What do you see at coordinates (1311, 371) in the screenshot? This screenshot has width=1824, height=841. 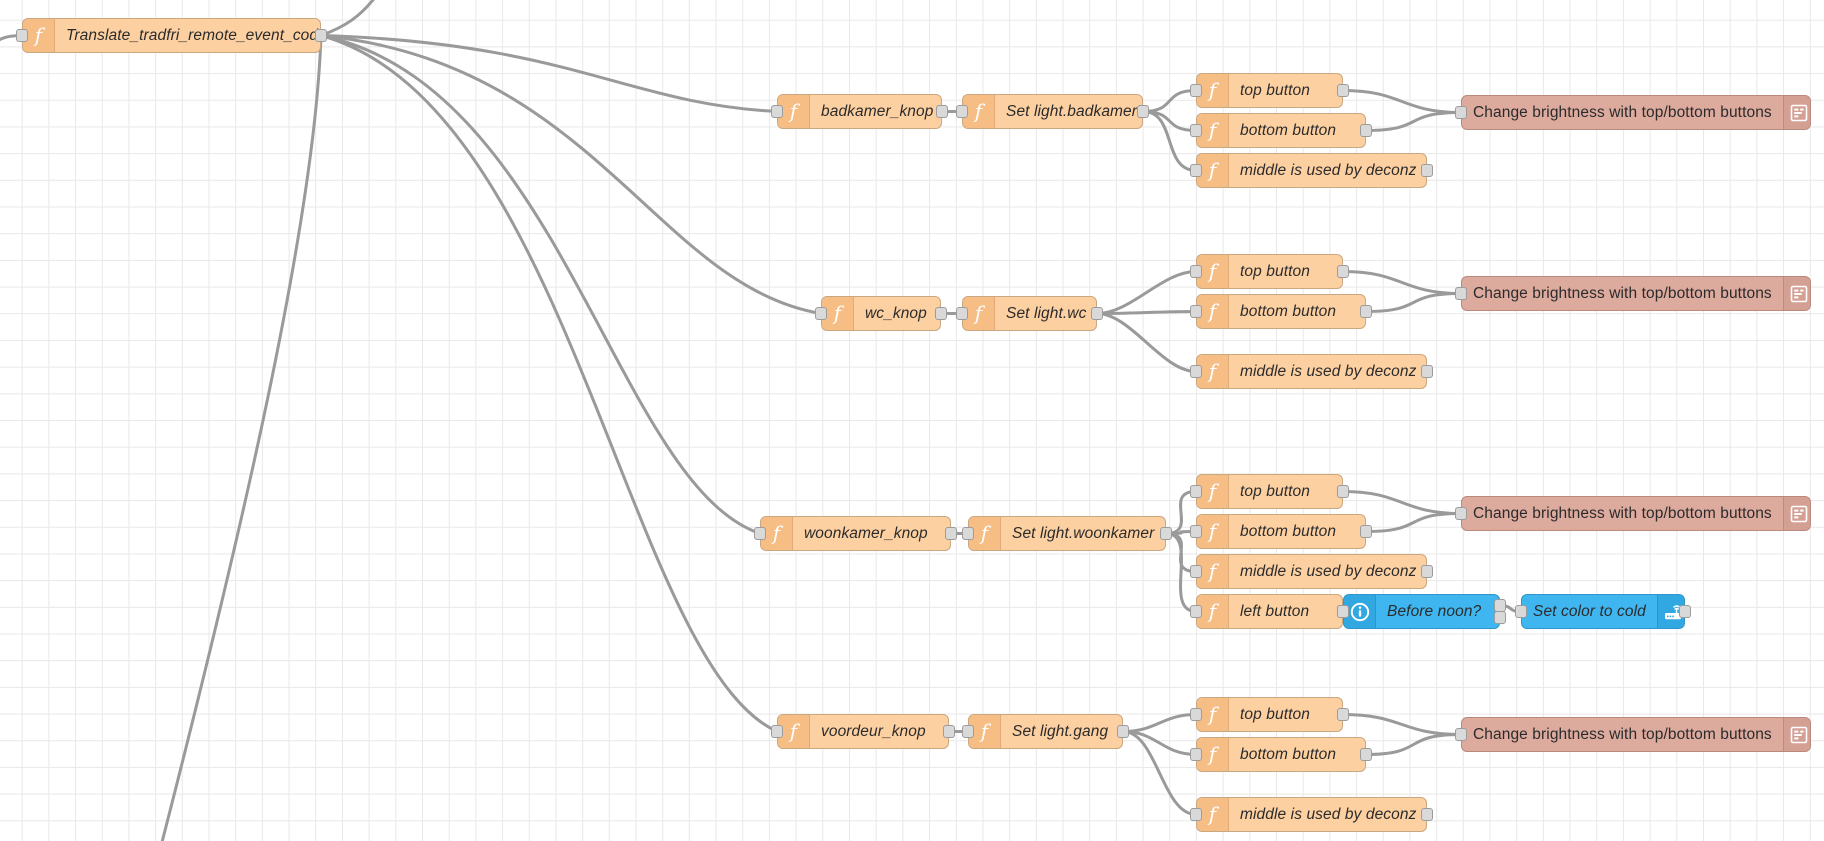 I see `node-wc_middle: f middle is used by deconz` at bounding box center [1311, 371].